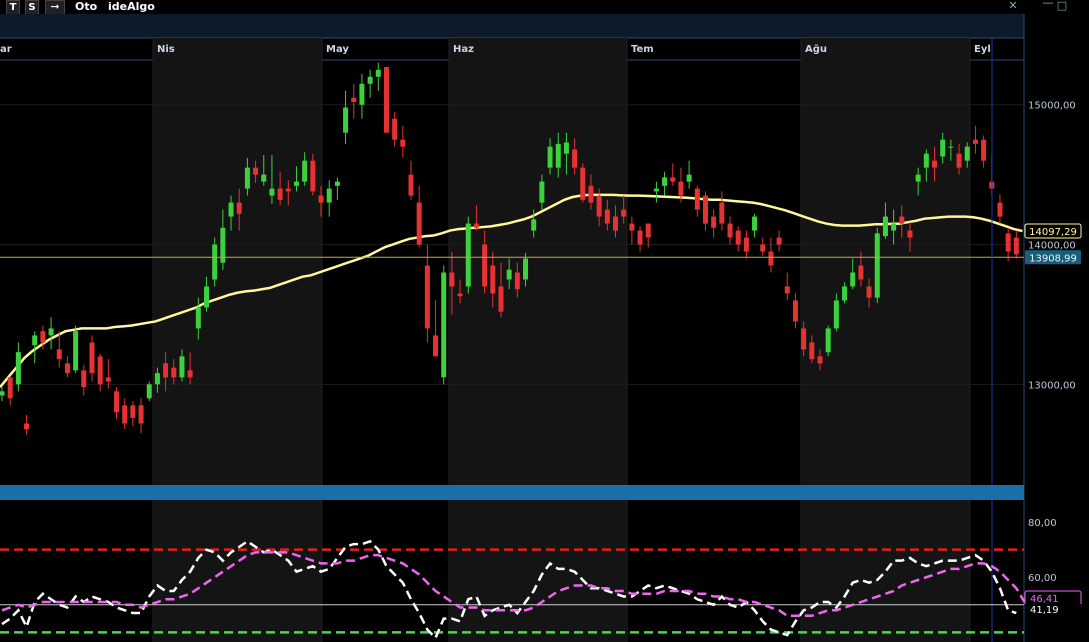  I want to click on month-label: Eyl, so click(982, 49).